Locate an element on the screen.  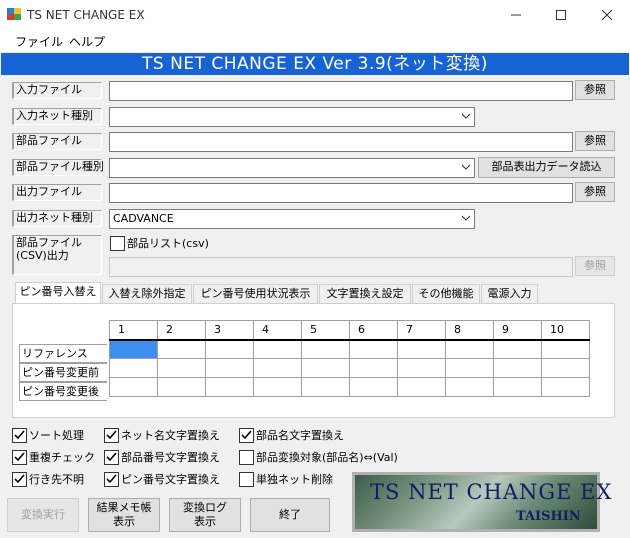
tab-text-replace: 文字置換え設定 is located at coordinates (365, 293).